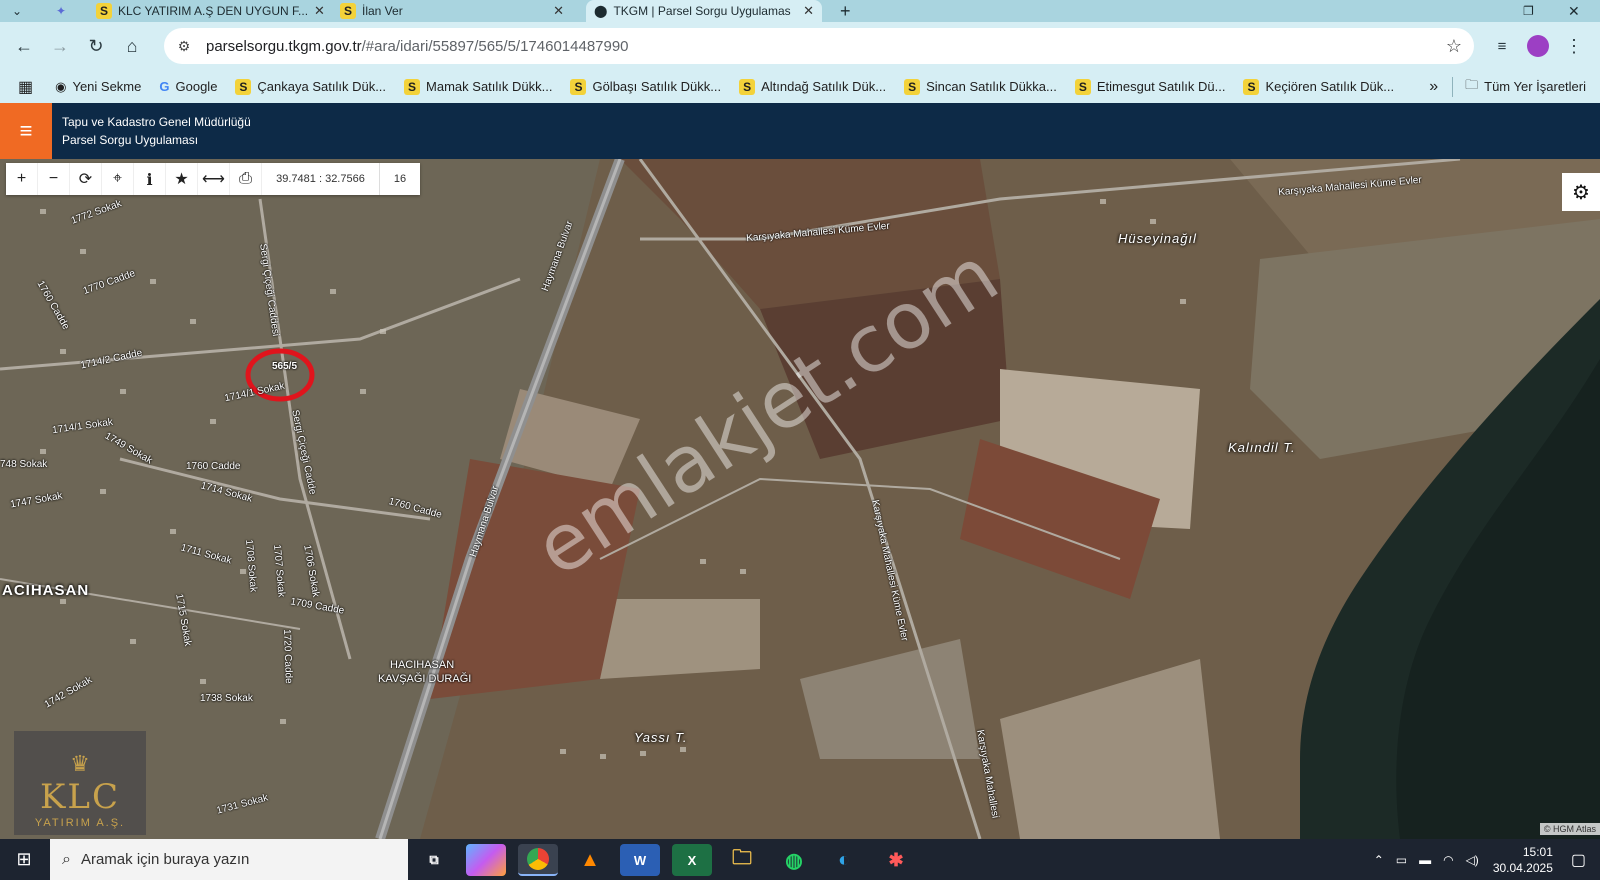 The image size is (1600, 880). I want to click on tab-klc: S KLC YATIRIM A.Ş DEN UYGUN F... ✕, so click(208, 11).